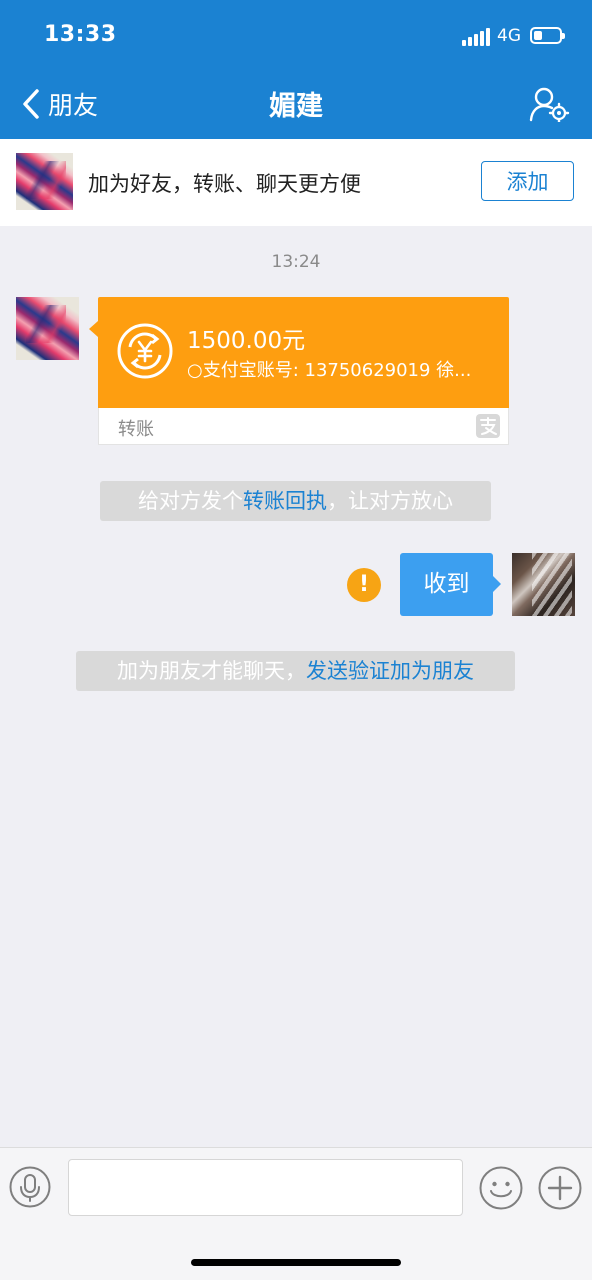  Describe the element at coordinates (390, 671) in the screenshot. I see `send-verification-link: 发送验证加为朋友` at that location.